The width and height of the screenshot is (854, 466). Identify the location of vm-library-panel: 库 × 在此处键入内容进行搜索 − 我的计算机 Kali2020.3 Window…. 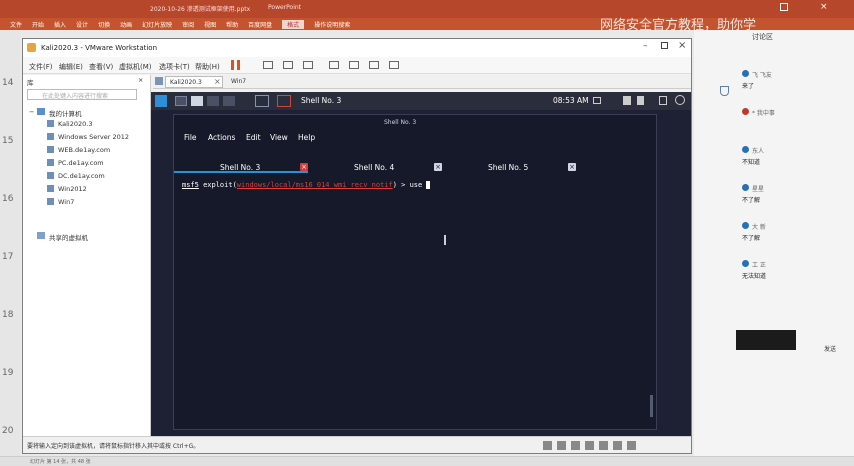
(87, 256).